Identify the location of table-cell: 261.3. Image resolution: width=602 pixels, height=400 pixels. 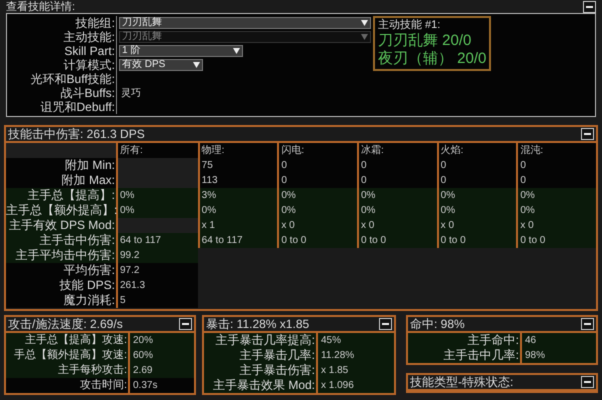
(158, 285).